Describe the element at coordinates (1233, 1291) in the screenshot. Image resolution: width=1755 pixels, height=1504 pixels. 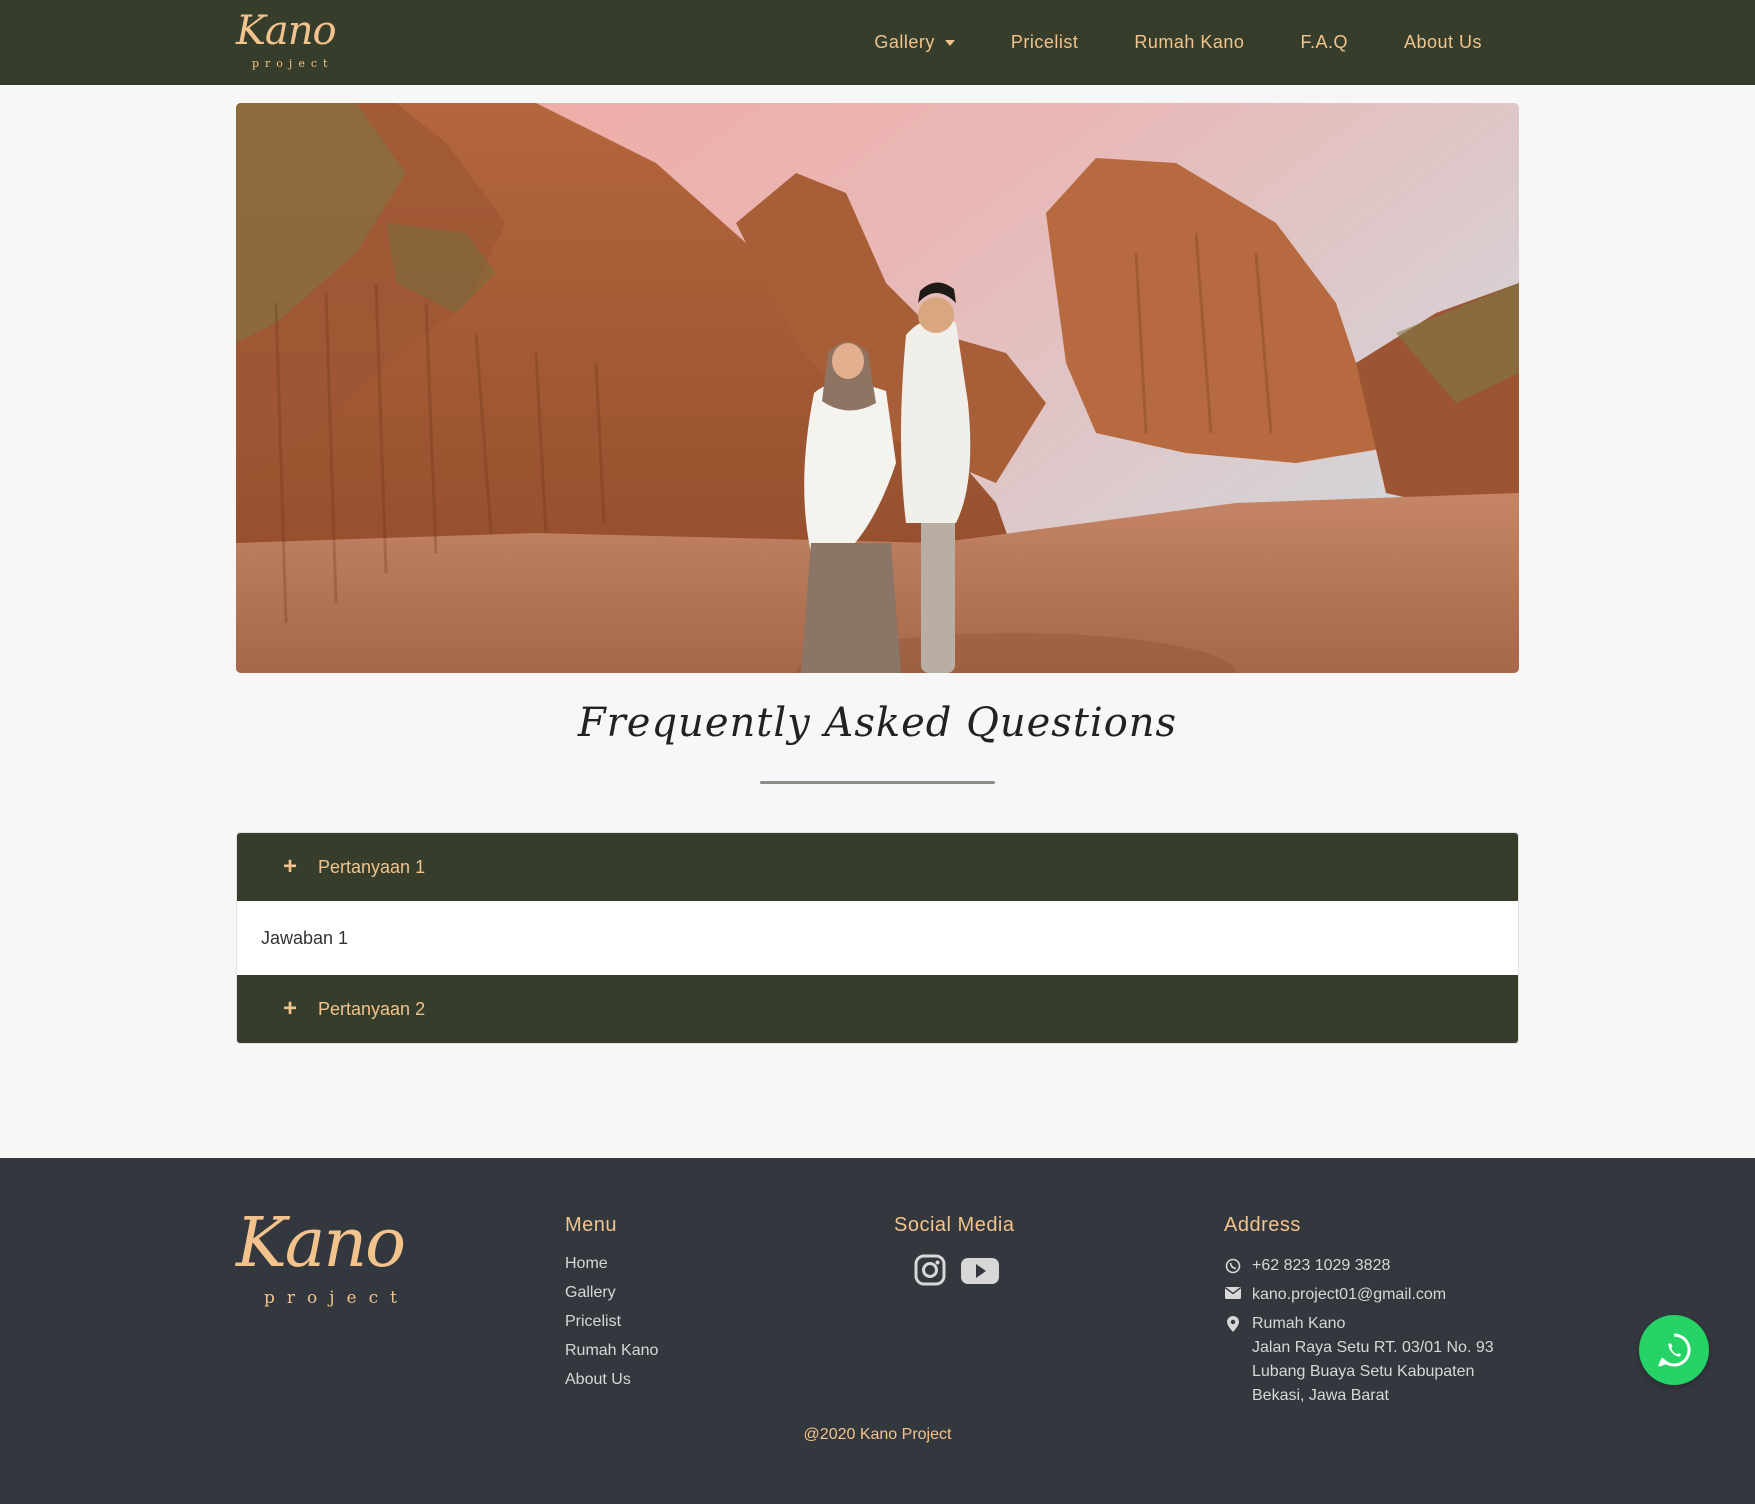
I see `envelope-icon` at that location.